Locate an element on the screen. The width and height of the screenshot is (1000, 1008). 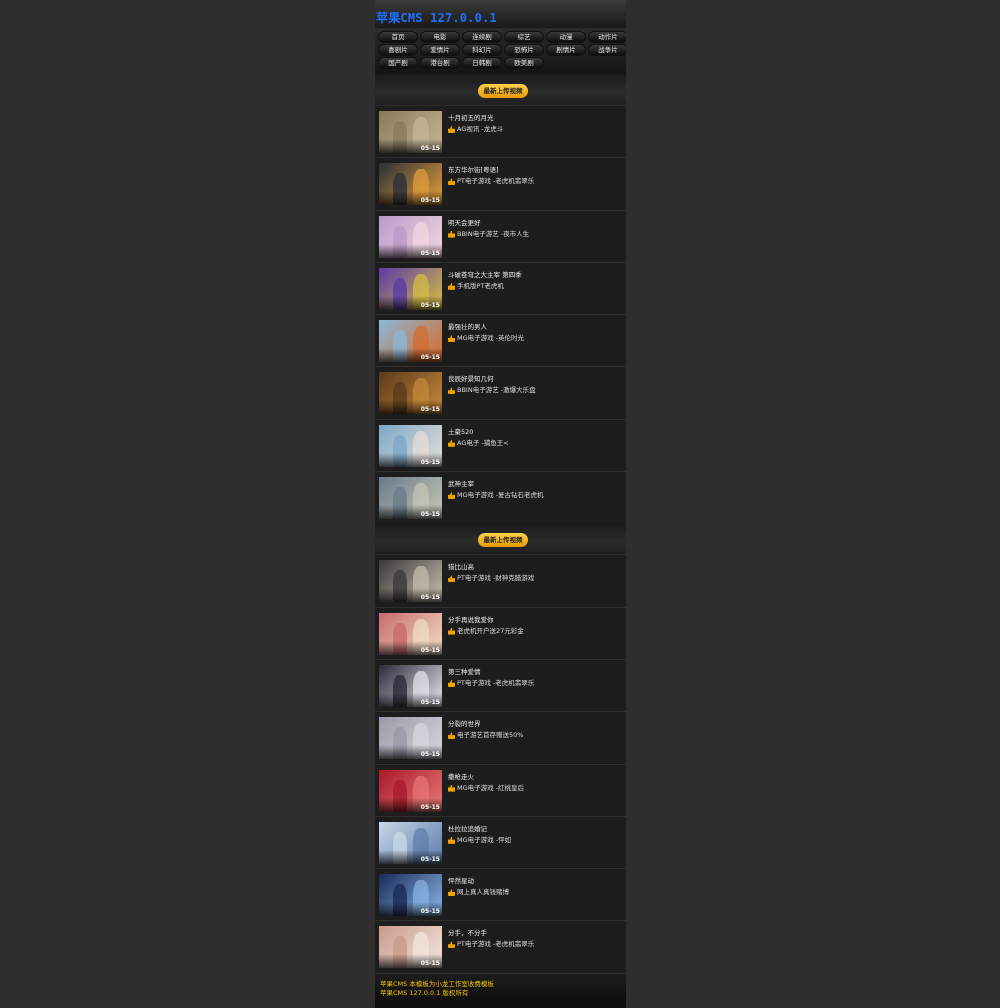
video-info: 分裂的世界 电子游艺首存赠送50% is located at coordinates (535, 730).